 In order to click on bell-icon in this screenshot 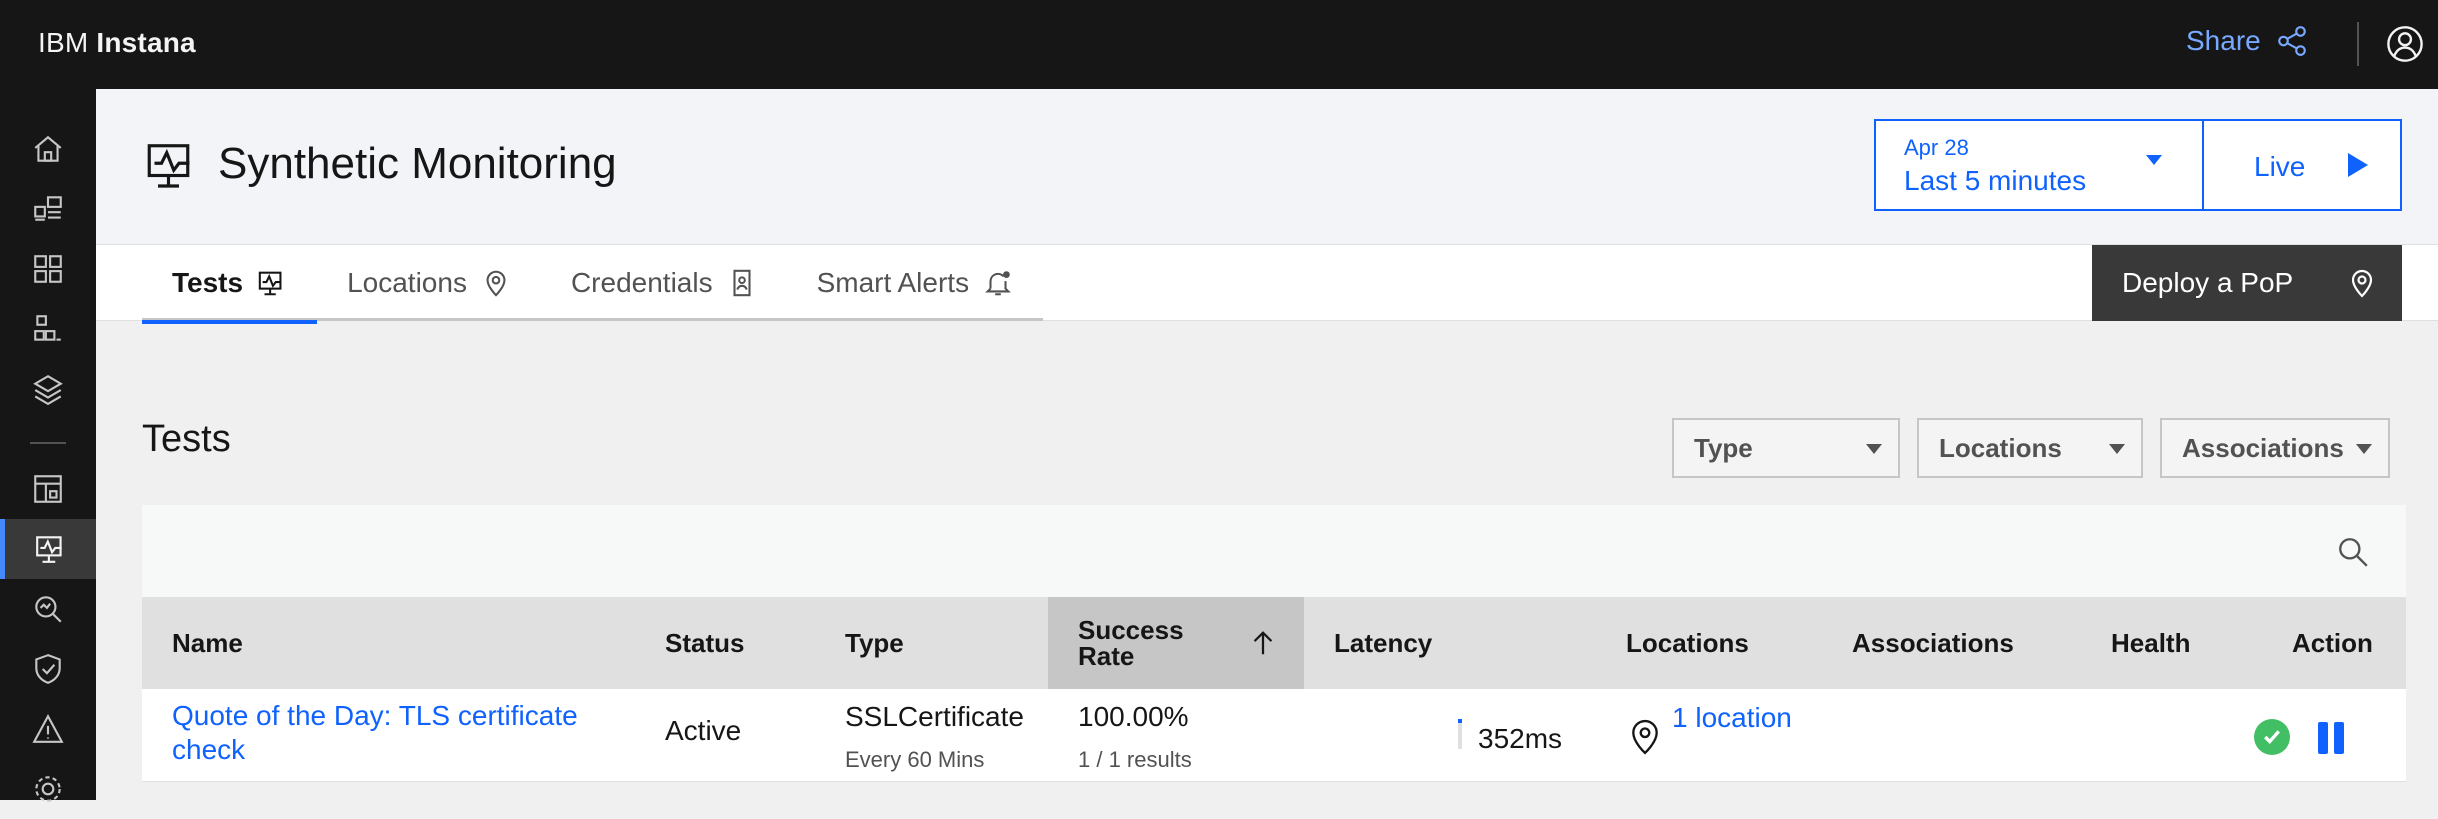, I will do `click(998, 283)`.